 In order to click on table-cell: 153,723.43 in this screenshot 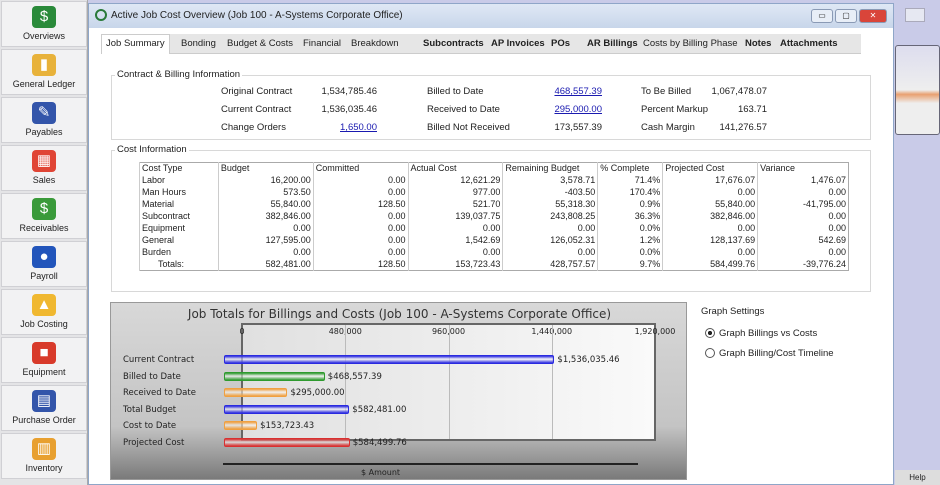, I will do `click(455, 264)`.